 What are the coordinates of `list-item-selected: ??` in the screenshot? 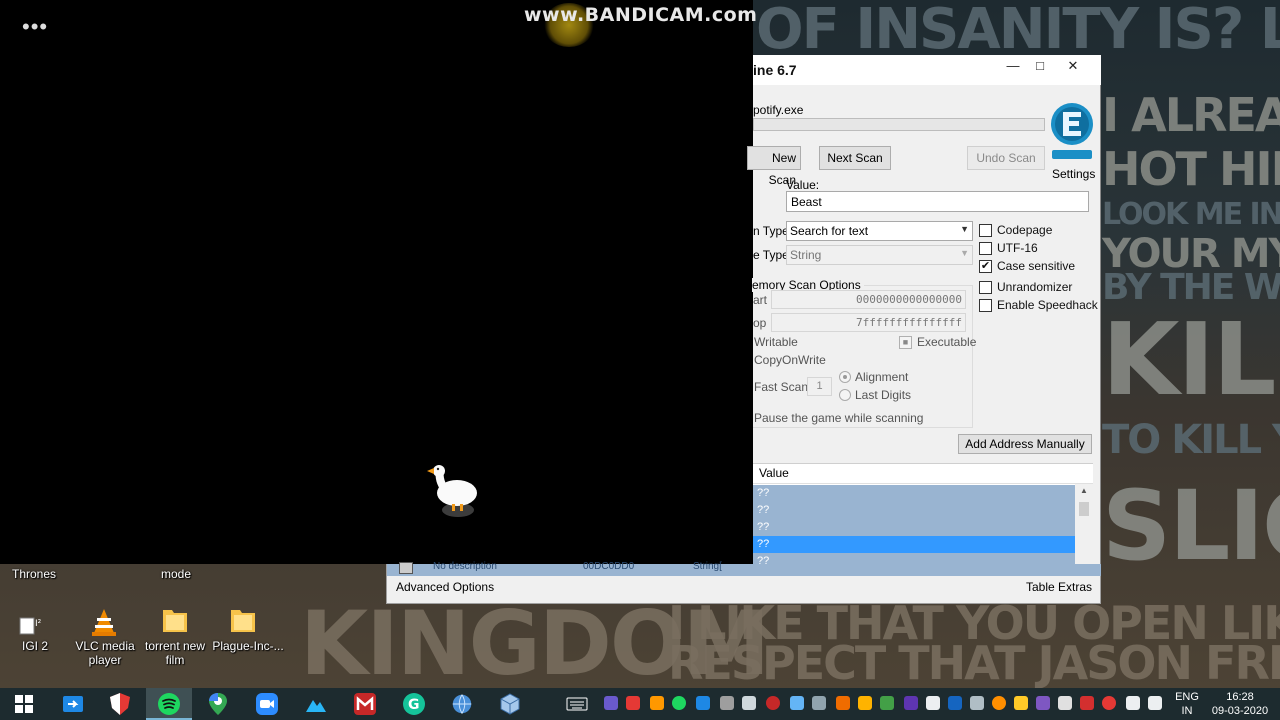 It's located at (914, 544).